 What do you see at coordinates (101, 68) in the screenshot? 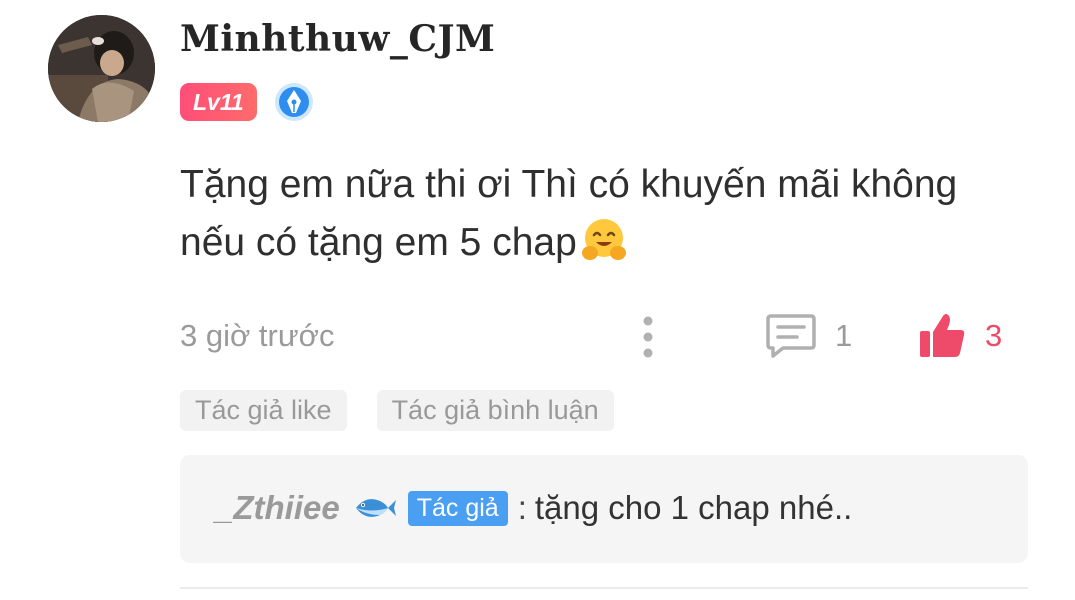
I see `avatar` at bounding box center [101, 68].